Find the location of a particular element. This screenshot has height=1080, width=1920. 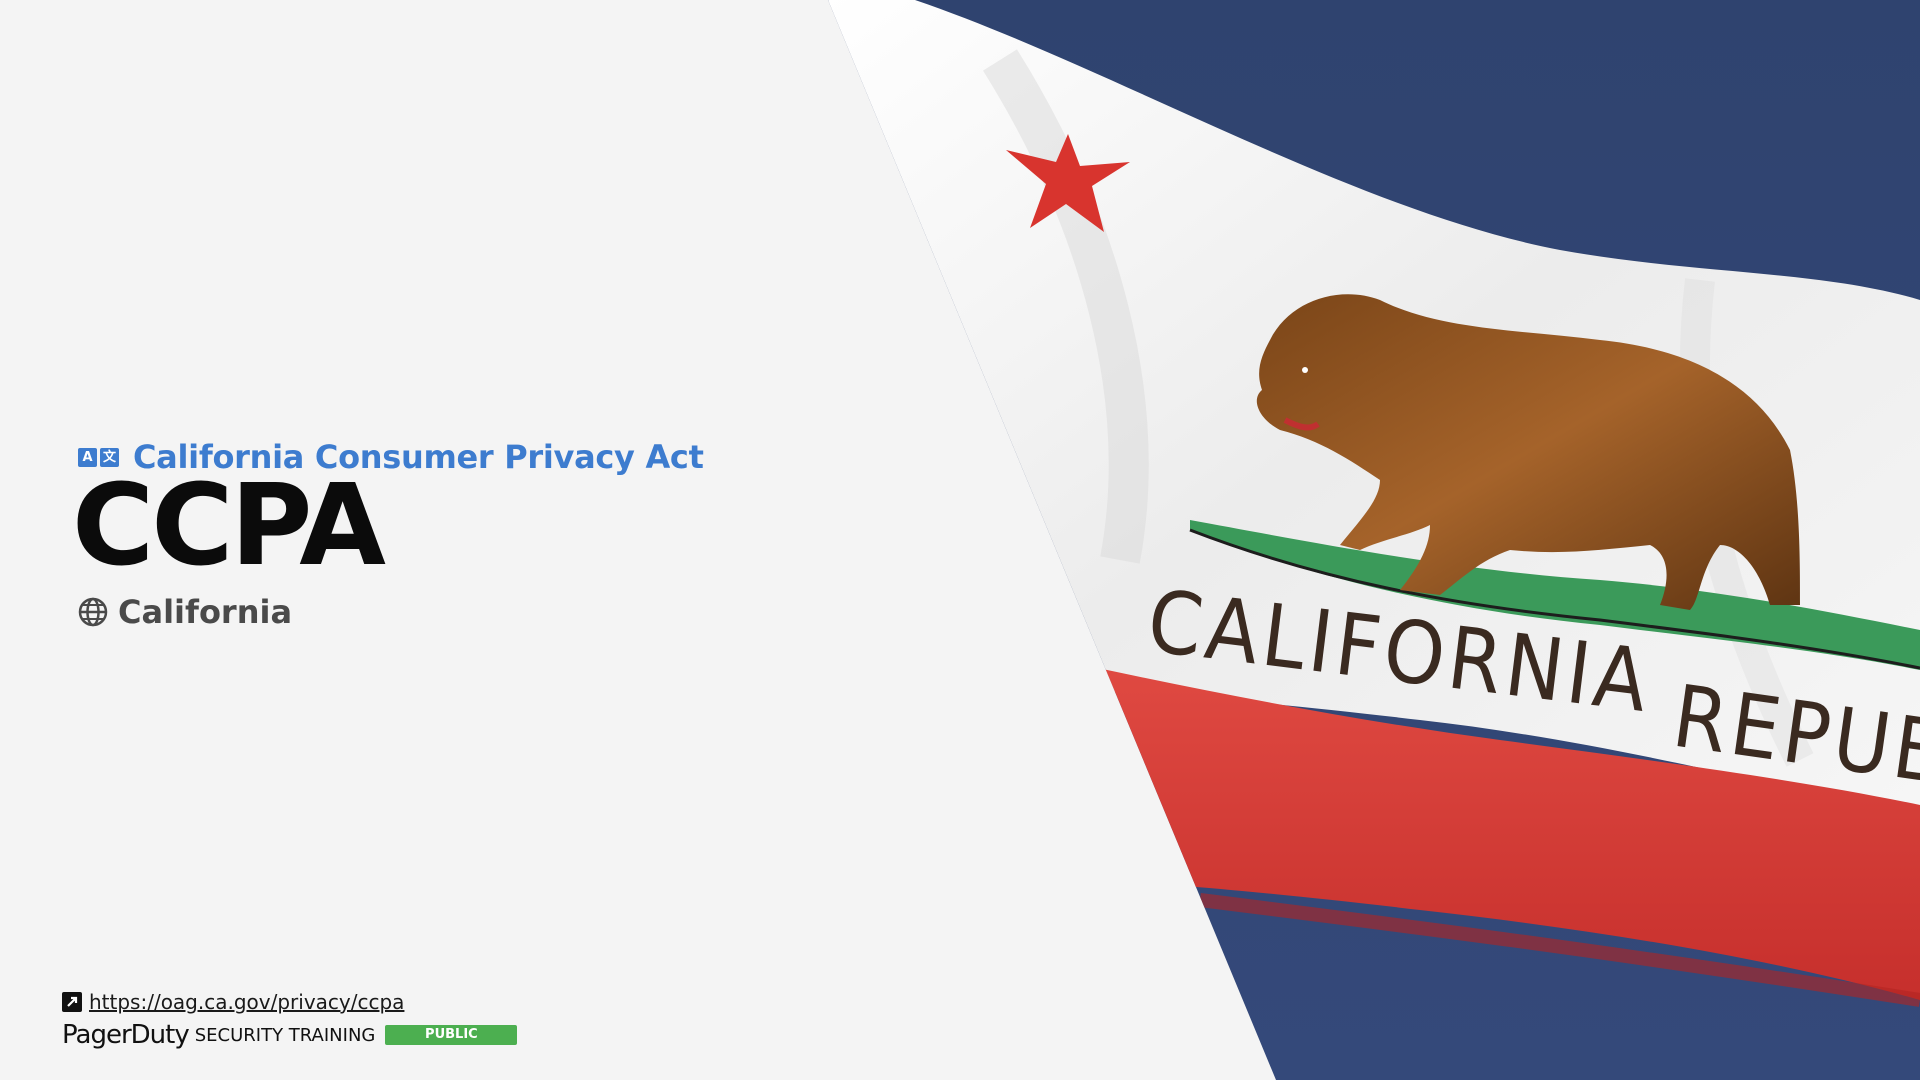

globe-icon is located at coordinates (93, 612).